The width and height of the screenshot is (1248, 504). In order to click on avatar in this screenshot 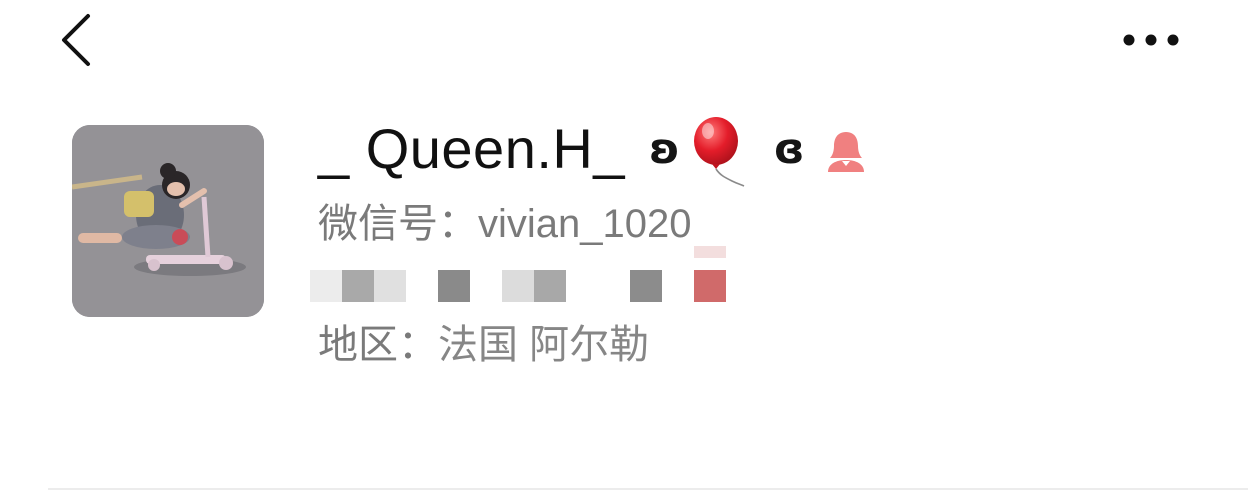, I will do `click(168, 221)`.